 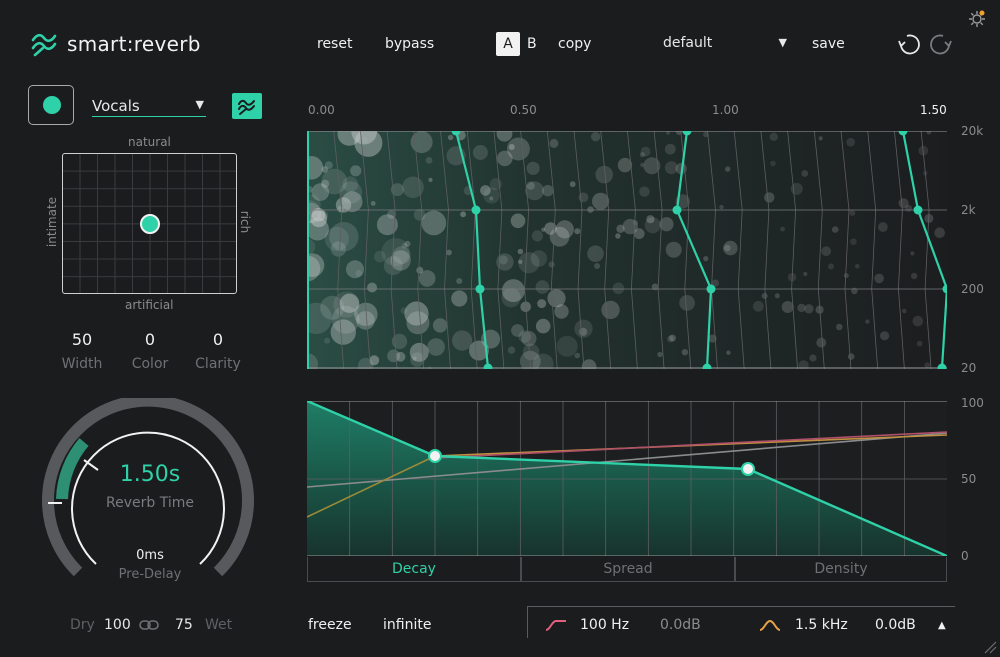 What do you see at coordinates (508, 44) in the screenshot?
I see `ab-a-button: A` at bounding box center [508, 44].